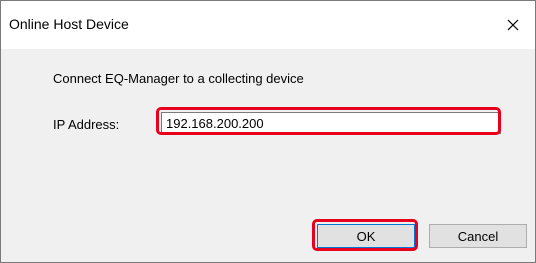 This screenshot has width=536, height=263. What do you see at coordinates (478, 236) in the screenshot?
I see `cancel-button: Cancel` at bounding box center [478, 236].